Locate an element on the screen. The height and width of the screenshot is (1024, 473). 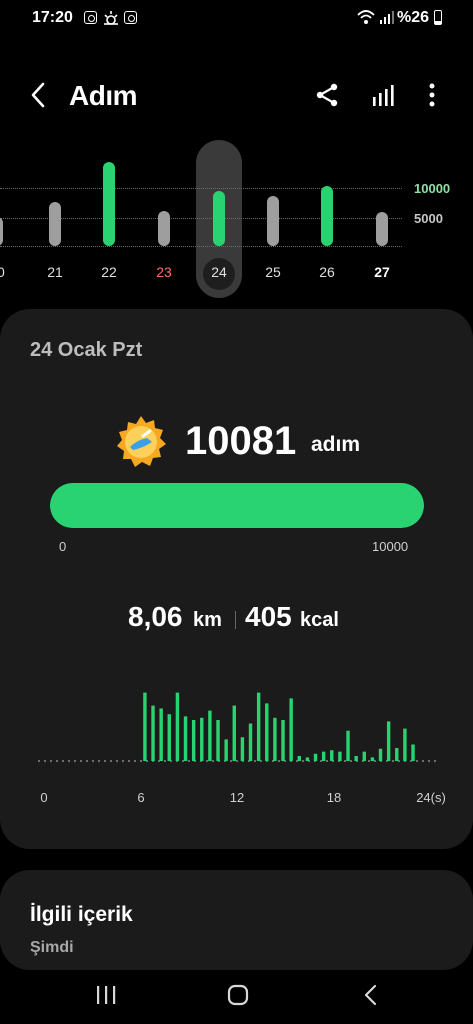
mid-label: 5000 is located at coordinates (428, 218).